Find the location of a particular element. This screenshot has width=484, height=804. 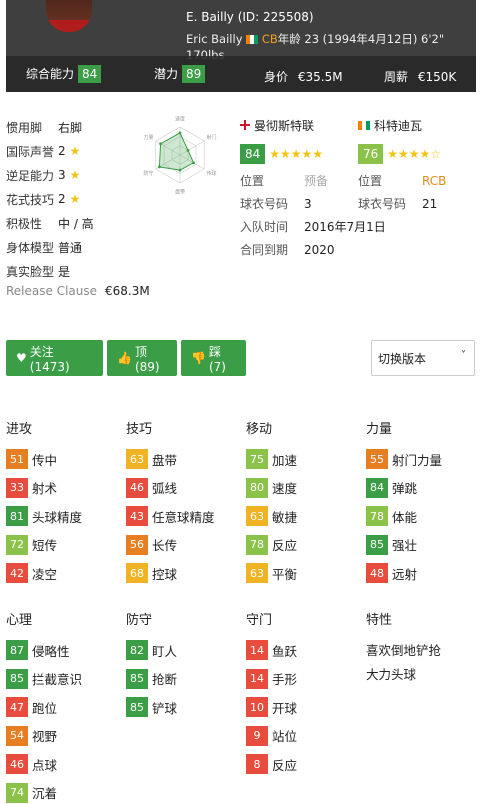

attribute-value: 51 is located at coordinates (17, 459).